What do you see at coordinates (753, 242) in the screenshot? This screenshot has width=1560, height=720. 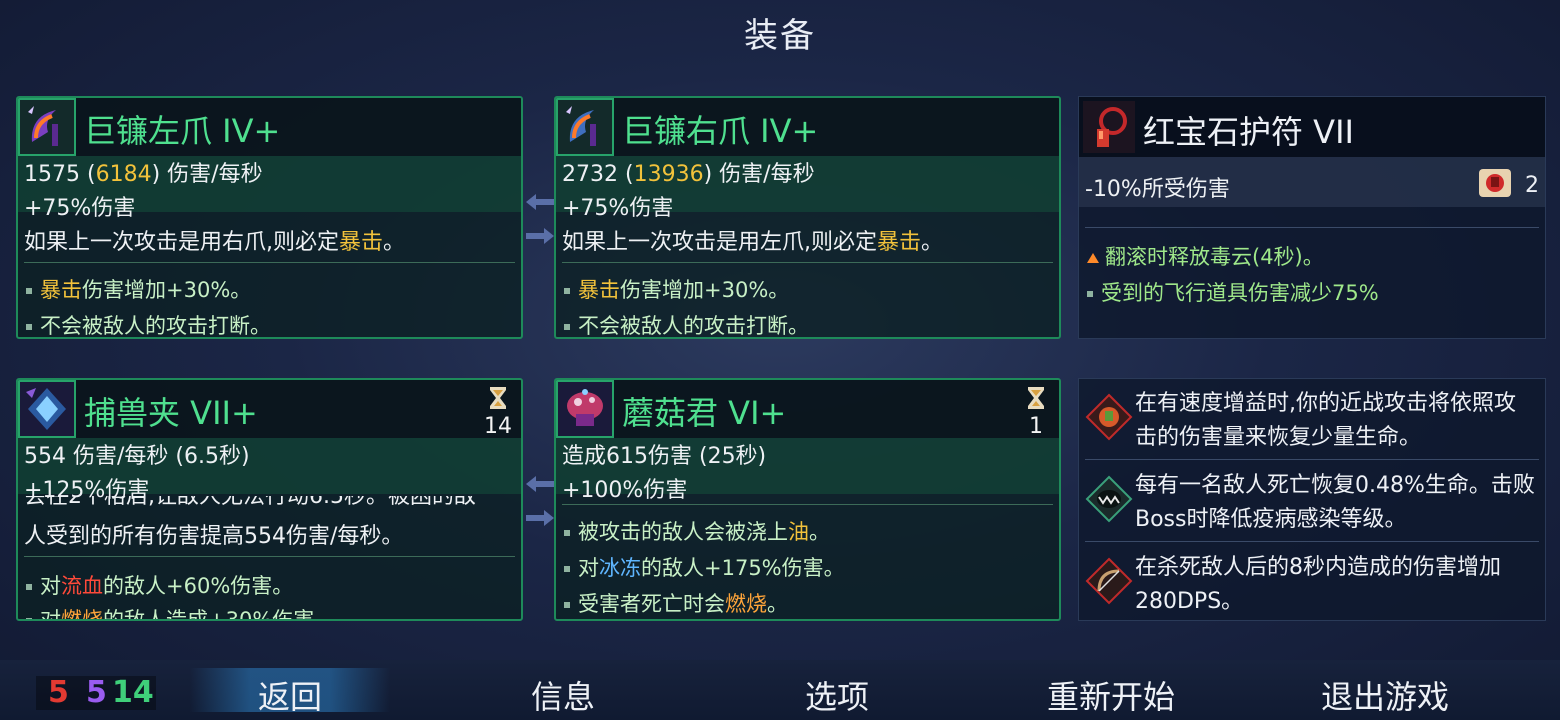 I see `weapon-description: 如果上一次攻击是用左爪,则必定暴击。` at bounding box center [753, 242].